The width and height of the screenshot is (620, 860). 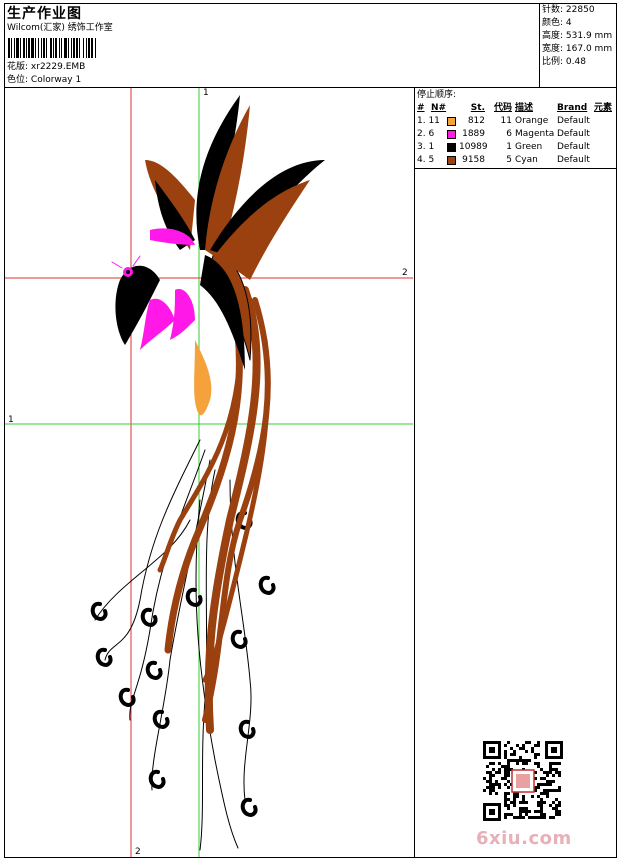 I want to click on guide-label-v-red: 2, so click(x=138, y=852).